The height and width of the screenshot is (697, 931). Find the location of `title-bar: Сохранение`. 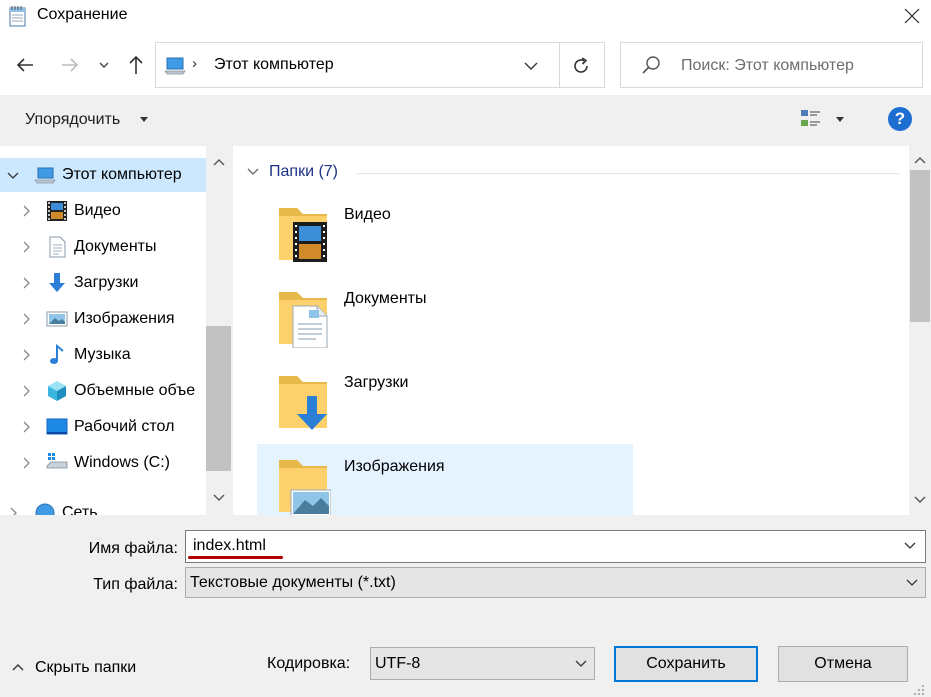

title-bar: Сохранение is located at coordinates (465, 16).